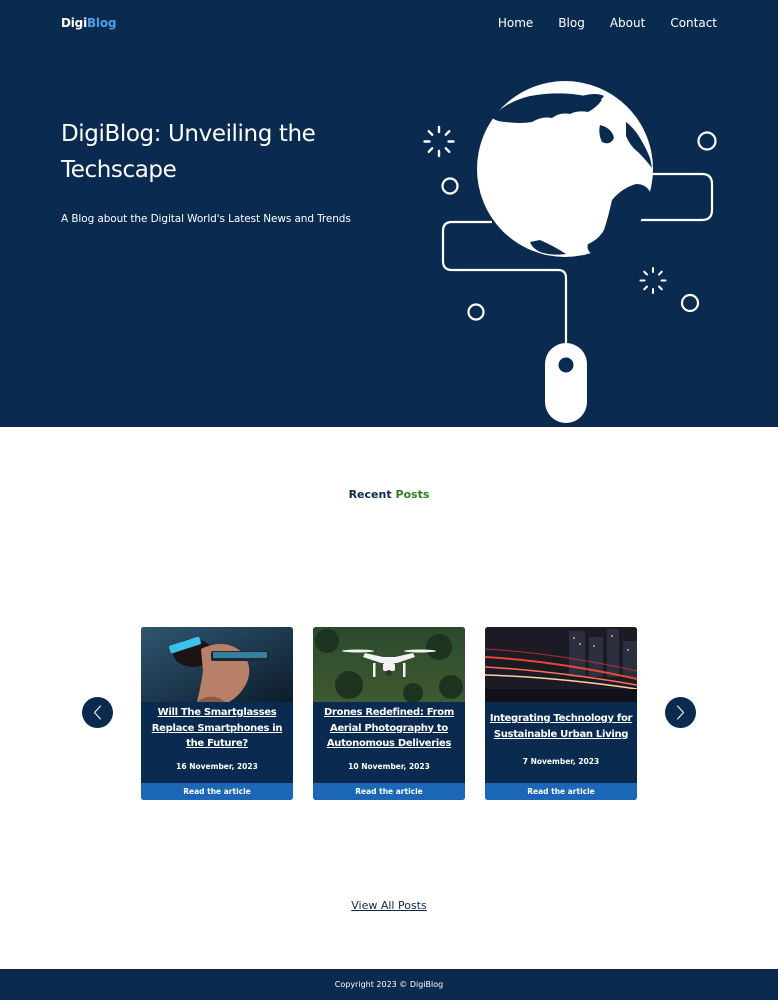 The image size is (778, 1000). What do you see at coordinates (74, 23) in the screenshot?
I see `logo-text-primary: Digi` at bounding box center [74, 23].